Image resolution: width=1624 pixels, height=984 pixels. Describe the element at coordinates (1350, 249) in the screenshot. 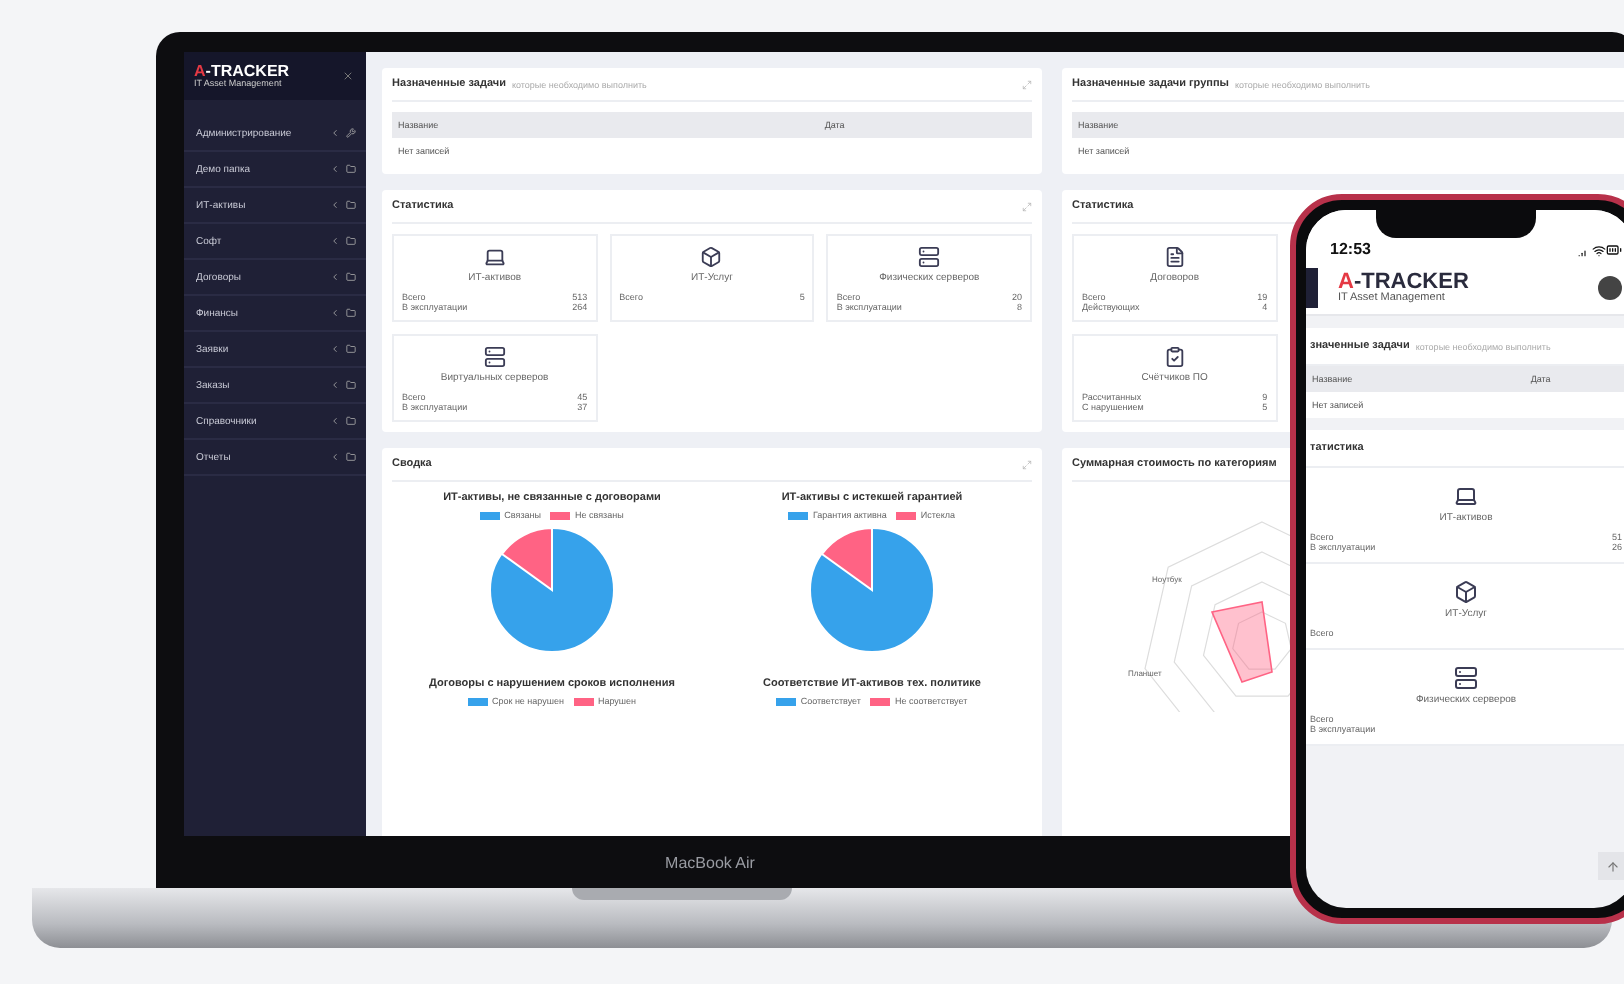

I see `status-time: 12:53` at that location.